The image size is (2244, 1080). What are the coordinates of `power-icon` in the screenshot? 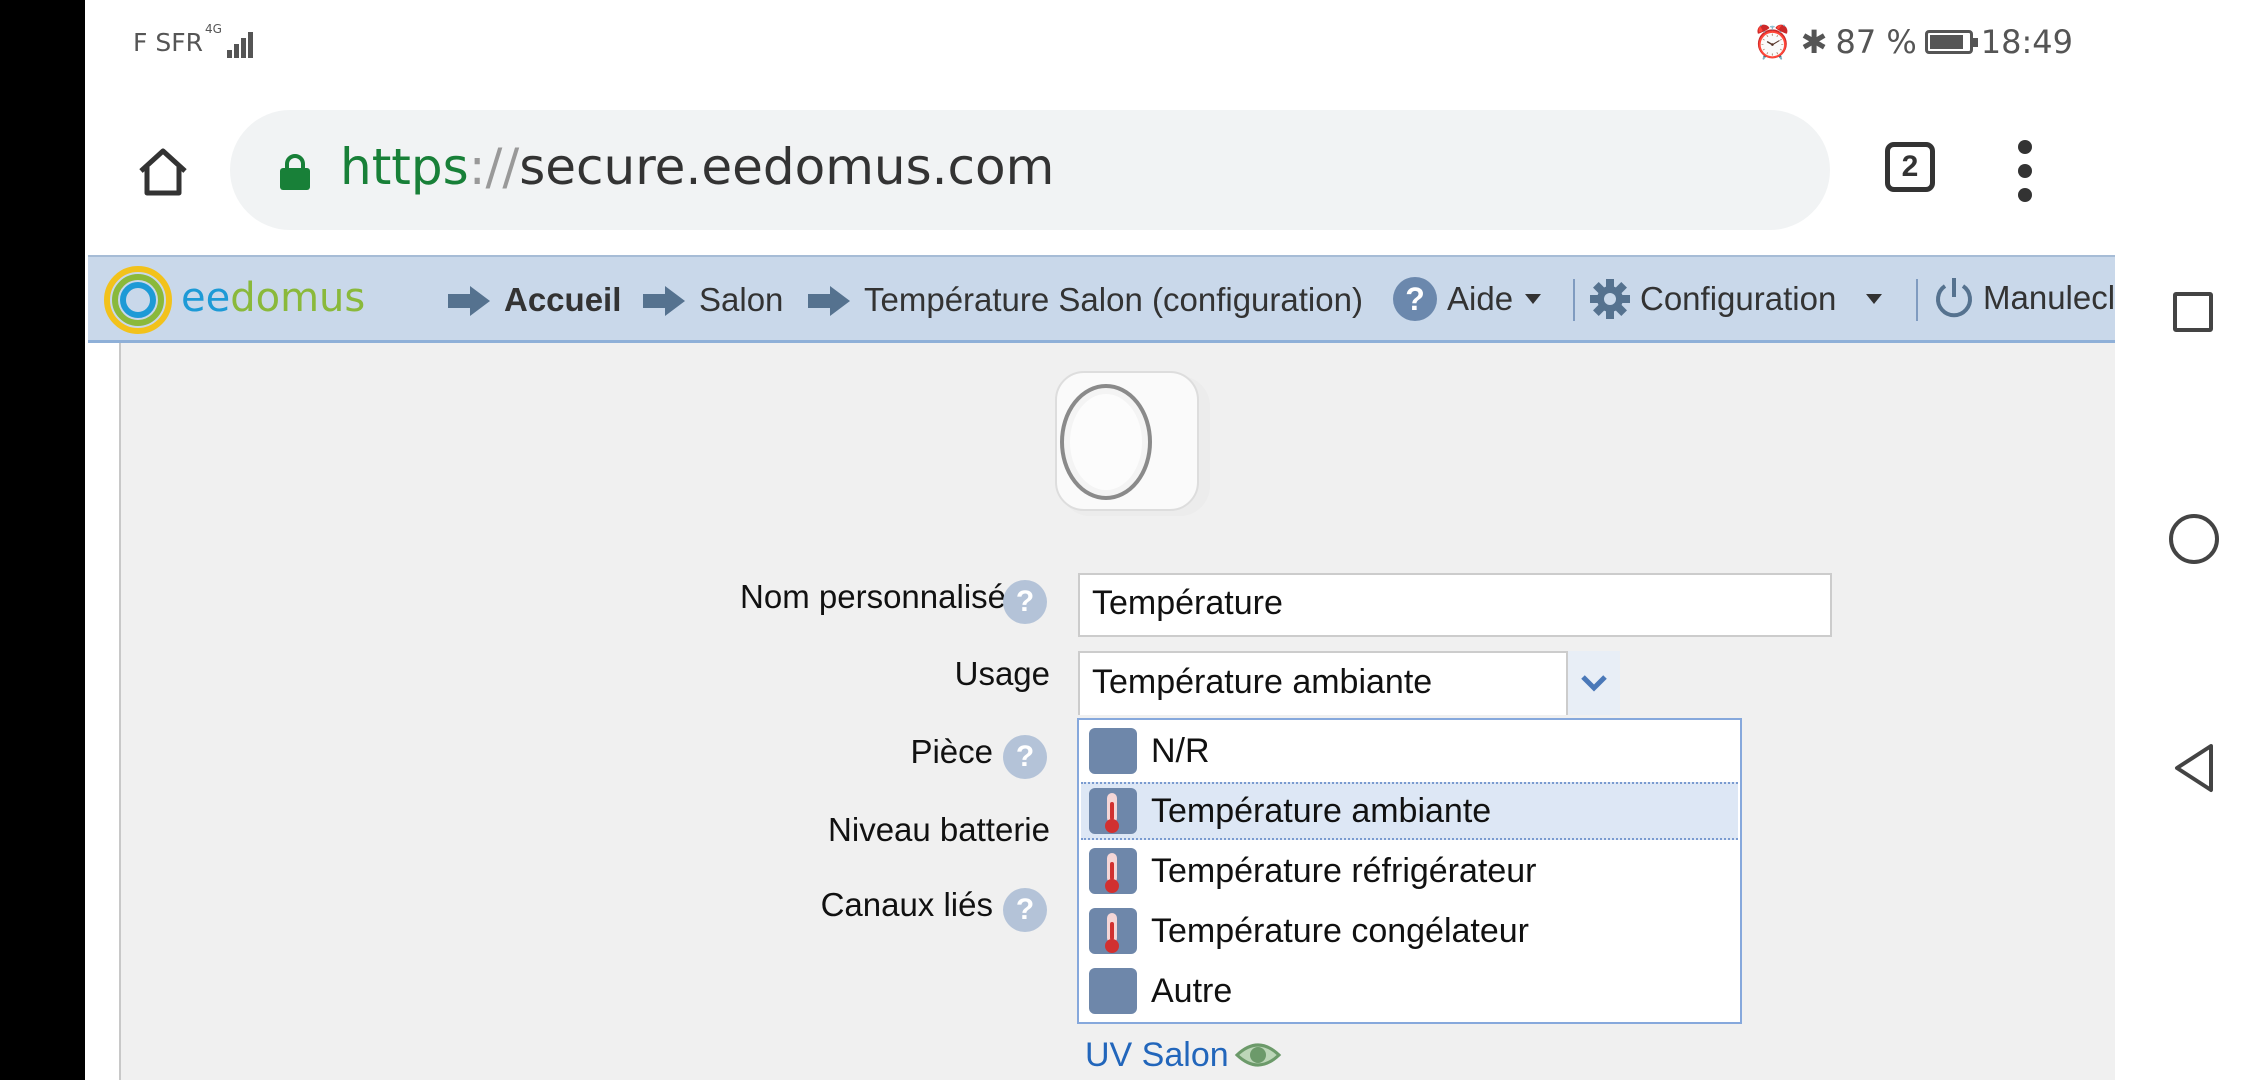 It's located at (1954, 298).